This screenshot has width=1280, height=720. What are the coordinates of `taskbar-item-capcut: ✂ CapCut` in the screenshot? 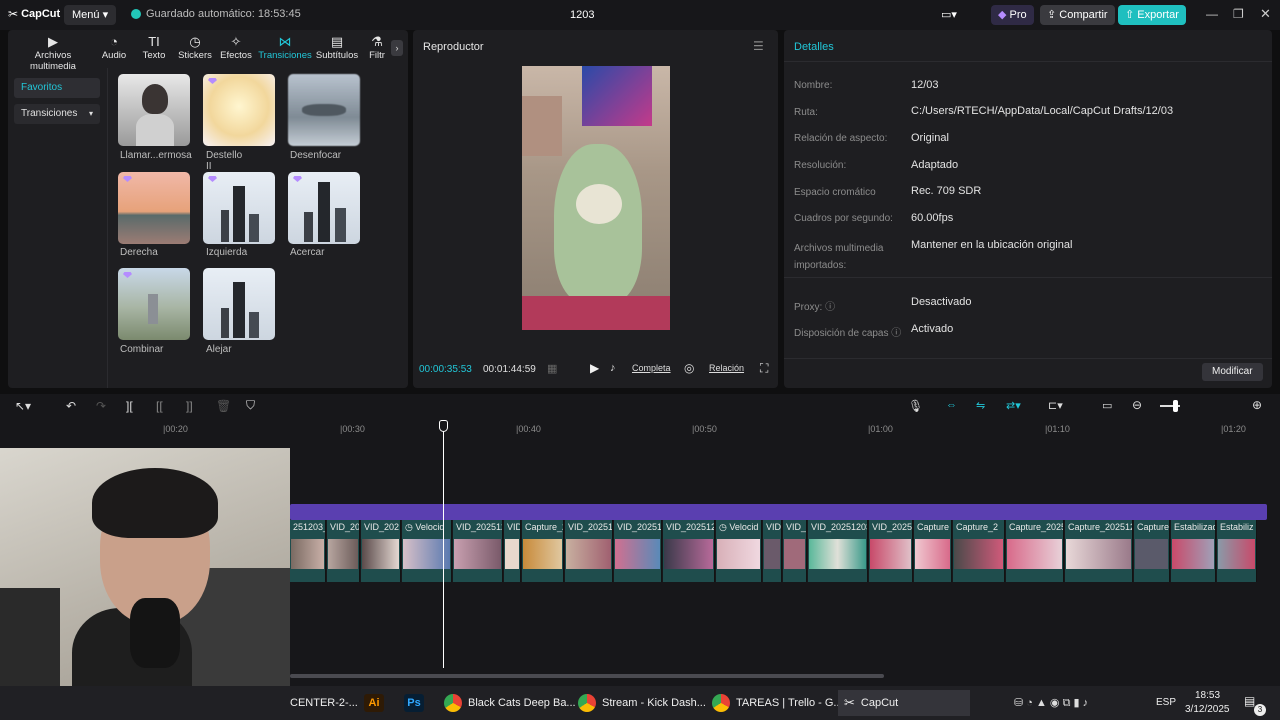 It's located at (904, 703).